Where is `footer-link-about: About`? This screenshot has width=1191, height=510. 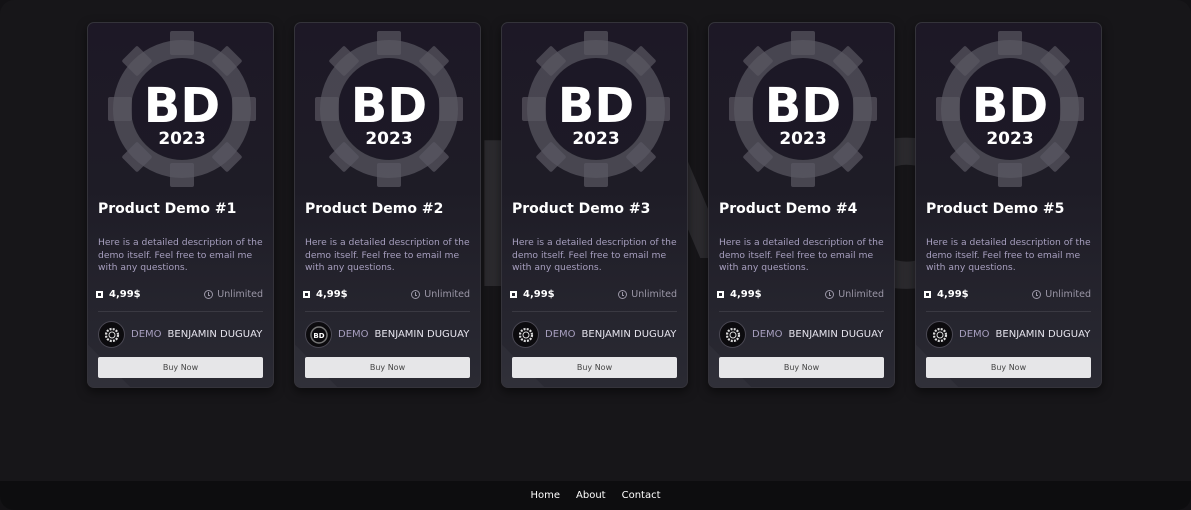
footer-link-about: About is located at coordinates (591, 495).